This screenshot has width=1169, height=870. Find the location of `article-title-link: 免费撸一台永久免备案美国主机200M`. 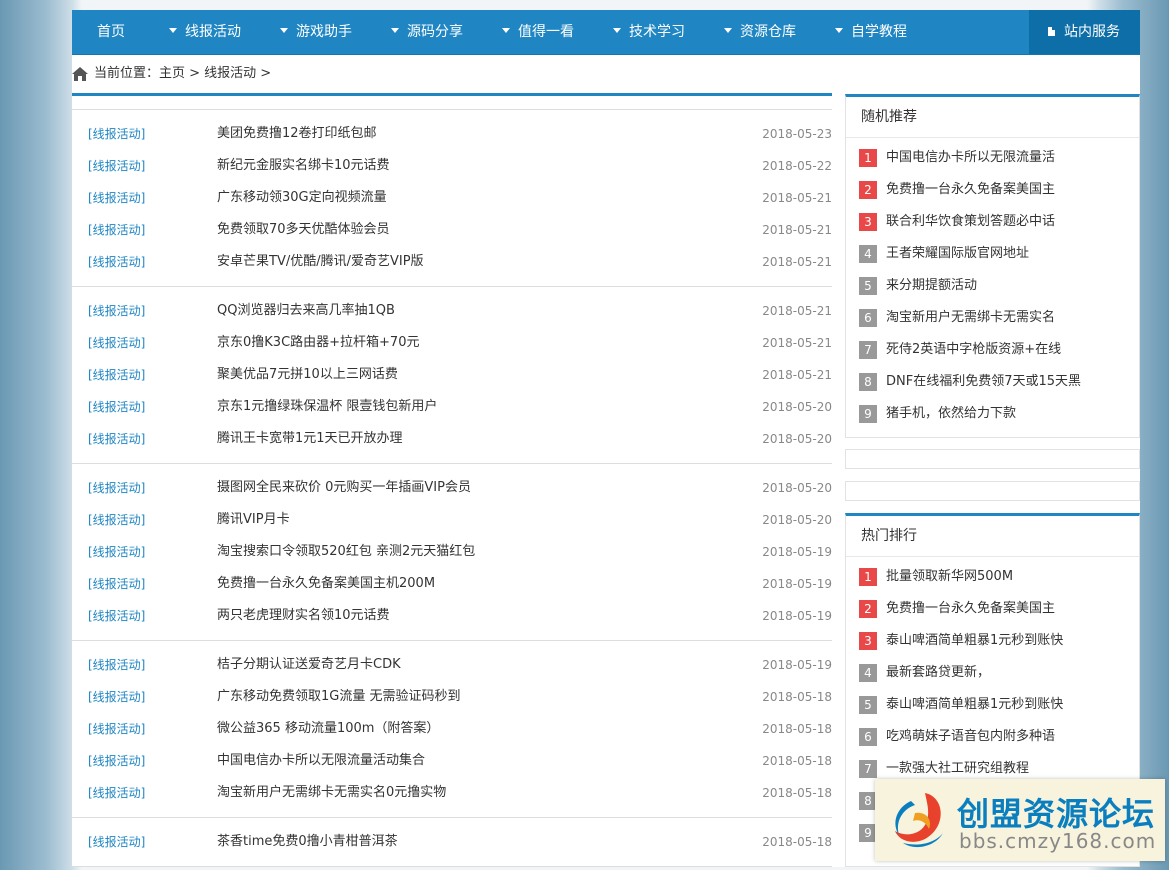

article-title-link: 免费撸一台永久免备案美国主机200M is located at coordinates (326, 584).